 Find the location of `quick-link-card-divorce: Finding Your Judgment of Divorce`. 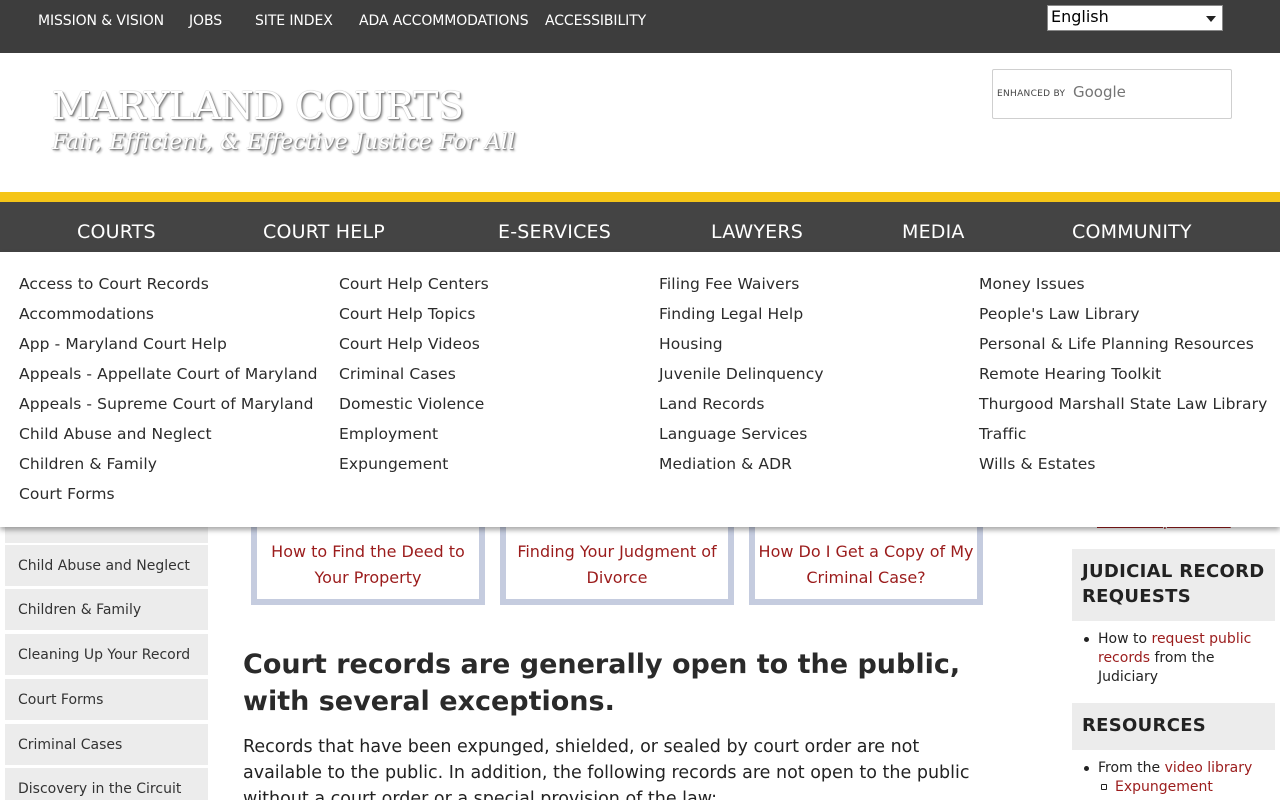

quick-link-card-divorce: Finding Your Judgment of Divorce is located at coordinates (617, 560).